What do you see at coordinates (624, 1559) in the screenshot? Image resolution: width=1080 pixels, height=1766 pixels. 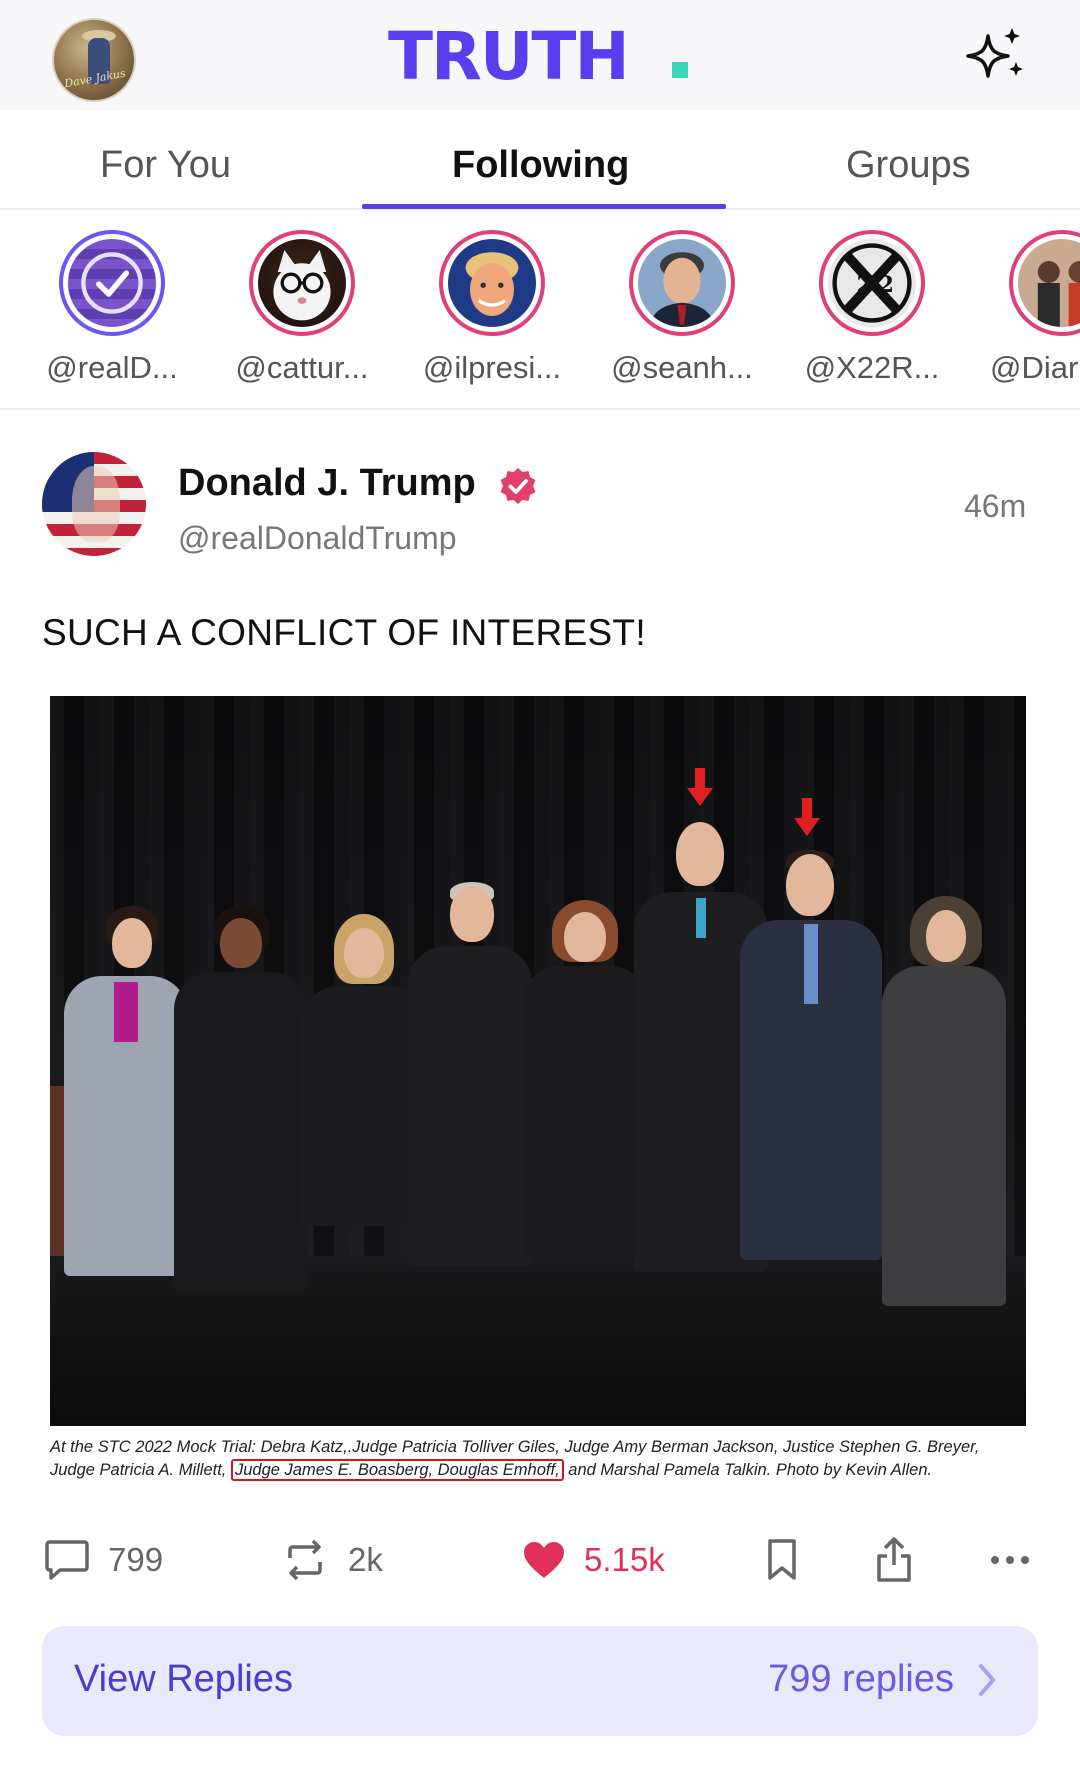 I see `like-count: 5.15k` at bounding box center [624, 1559].